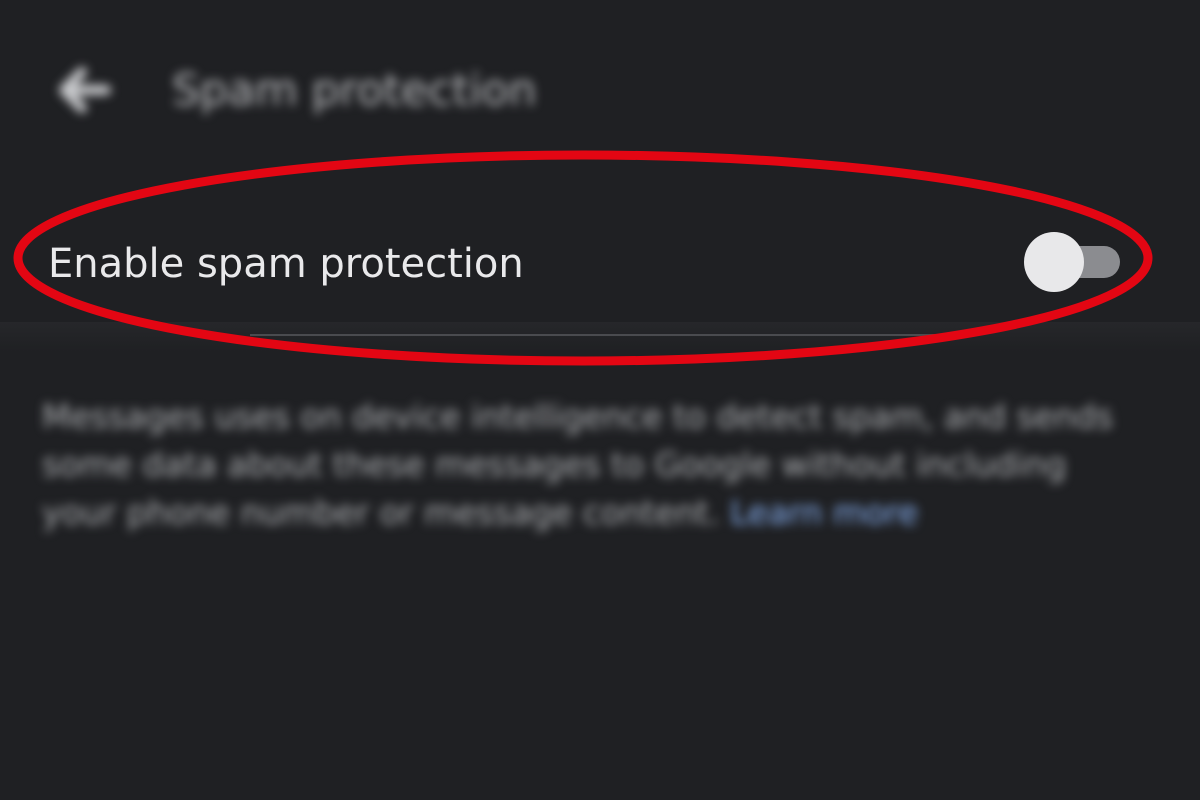 The image size is (1200, 800). Describe the element at coordinates (600, 337) in the screenshot. I see `section-shade` at that location.